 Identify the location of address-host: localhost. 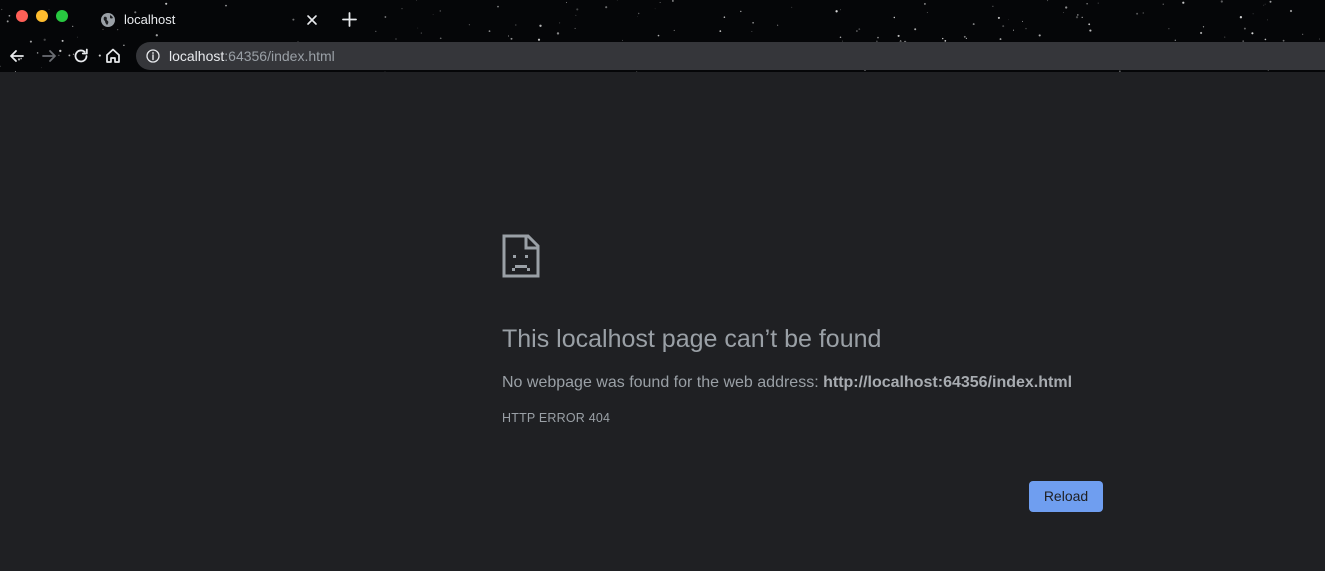
(197, 56).